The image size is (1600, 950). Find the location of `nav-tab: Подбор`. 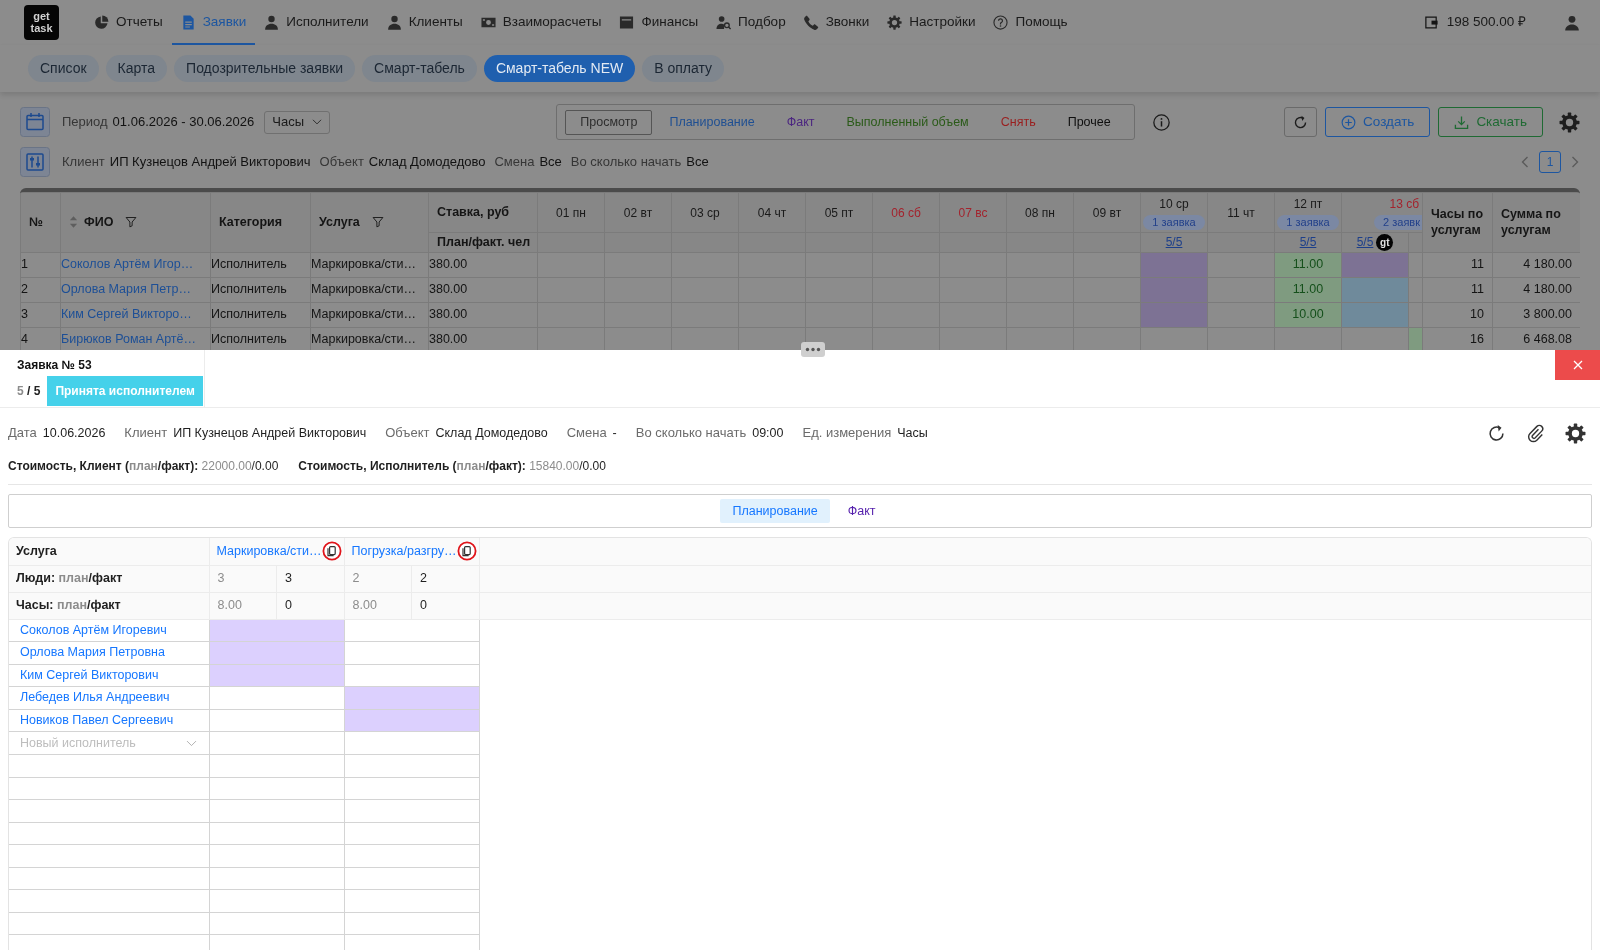

nav-tab: Подбор is located at coordinates (751, 22).